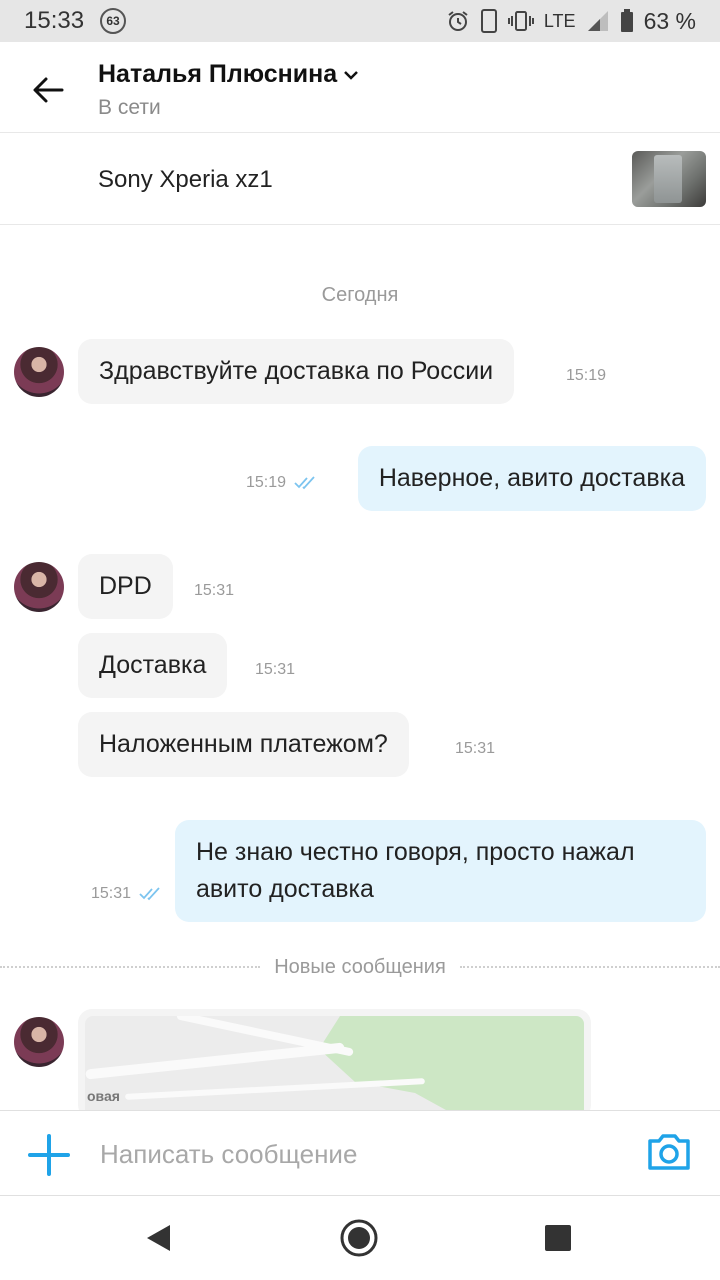  I want to click on contact-name: Наталья Плюснина, so click(218, 74).